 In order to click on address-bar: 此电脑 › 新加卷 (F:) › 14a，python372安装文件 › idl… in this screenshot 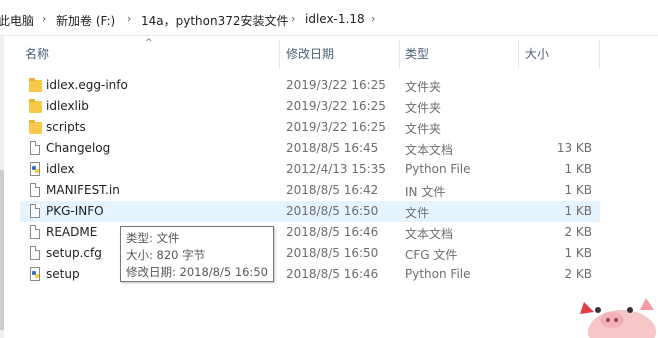, I will do `click(329, 18)`.